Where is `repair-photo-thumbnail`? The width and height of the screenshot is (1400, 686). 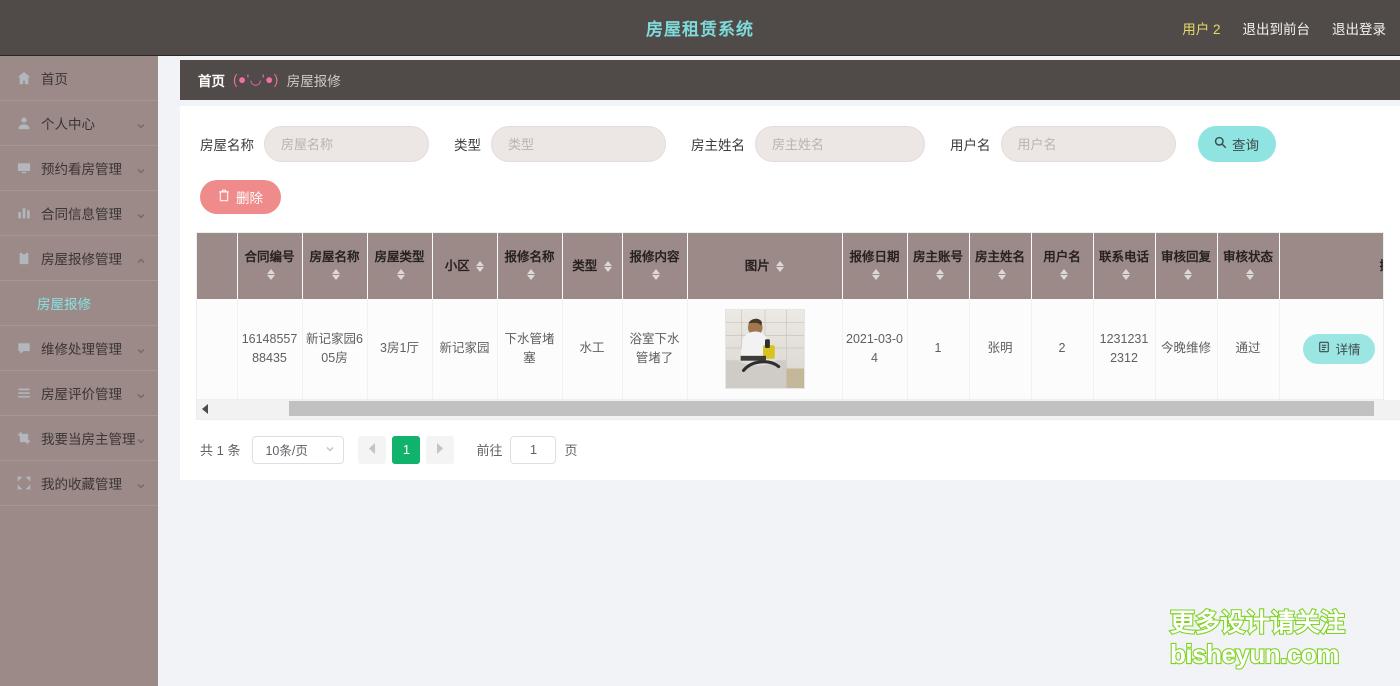 repair-photo-thumbnail is located at coordinates (764, 348).